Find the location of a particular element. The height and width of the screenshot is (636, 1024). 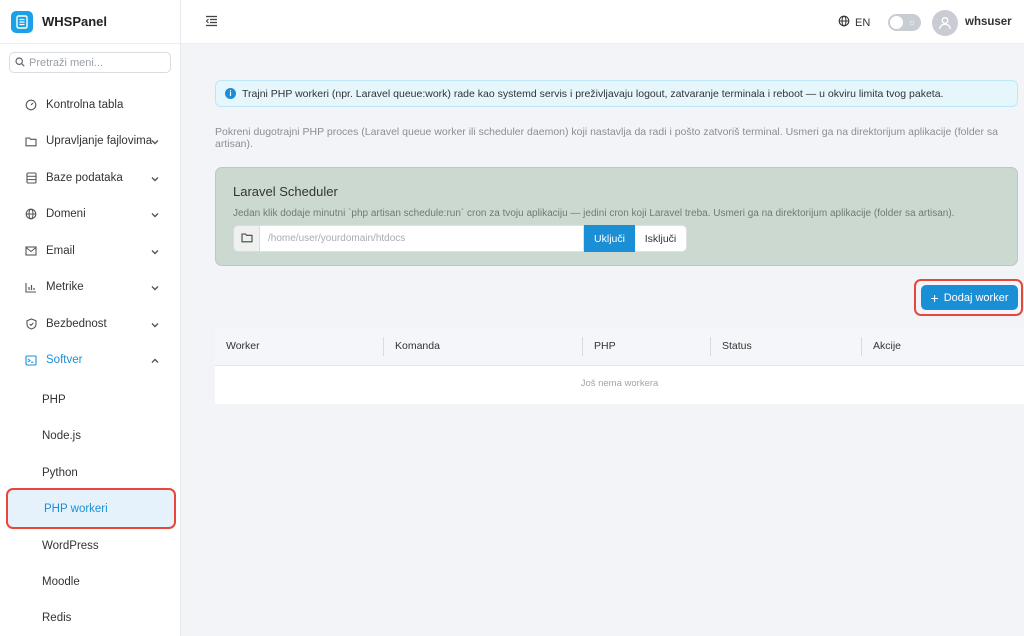

menu-search is located at coordinates (90, 62).